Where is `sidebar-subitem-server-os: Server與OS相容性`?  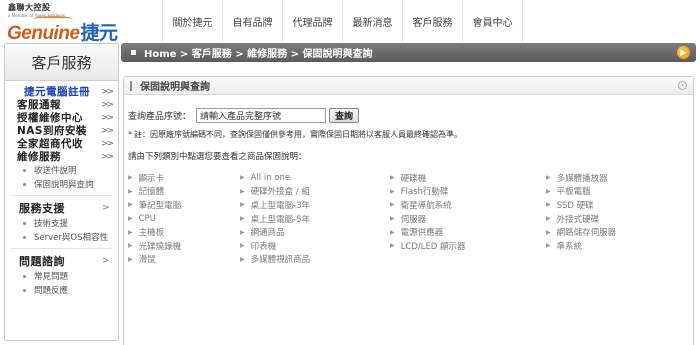 sidebar-subitem-server-os: Server與OS相容性 is located at coordinates (61, 237).